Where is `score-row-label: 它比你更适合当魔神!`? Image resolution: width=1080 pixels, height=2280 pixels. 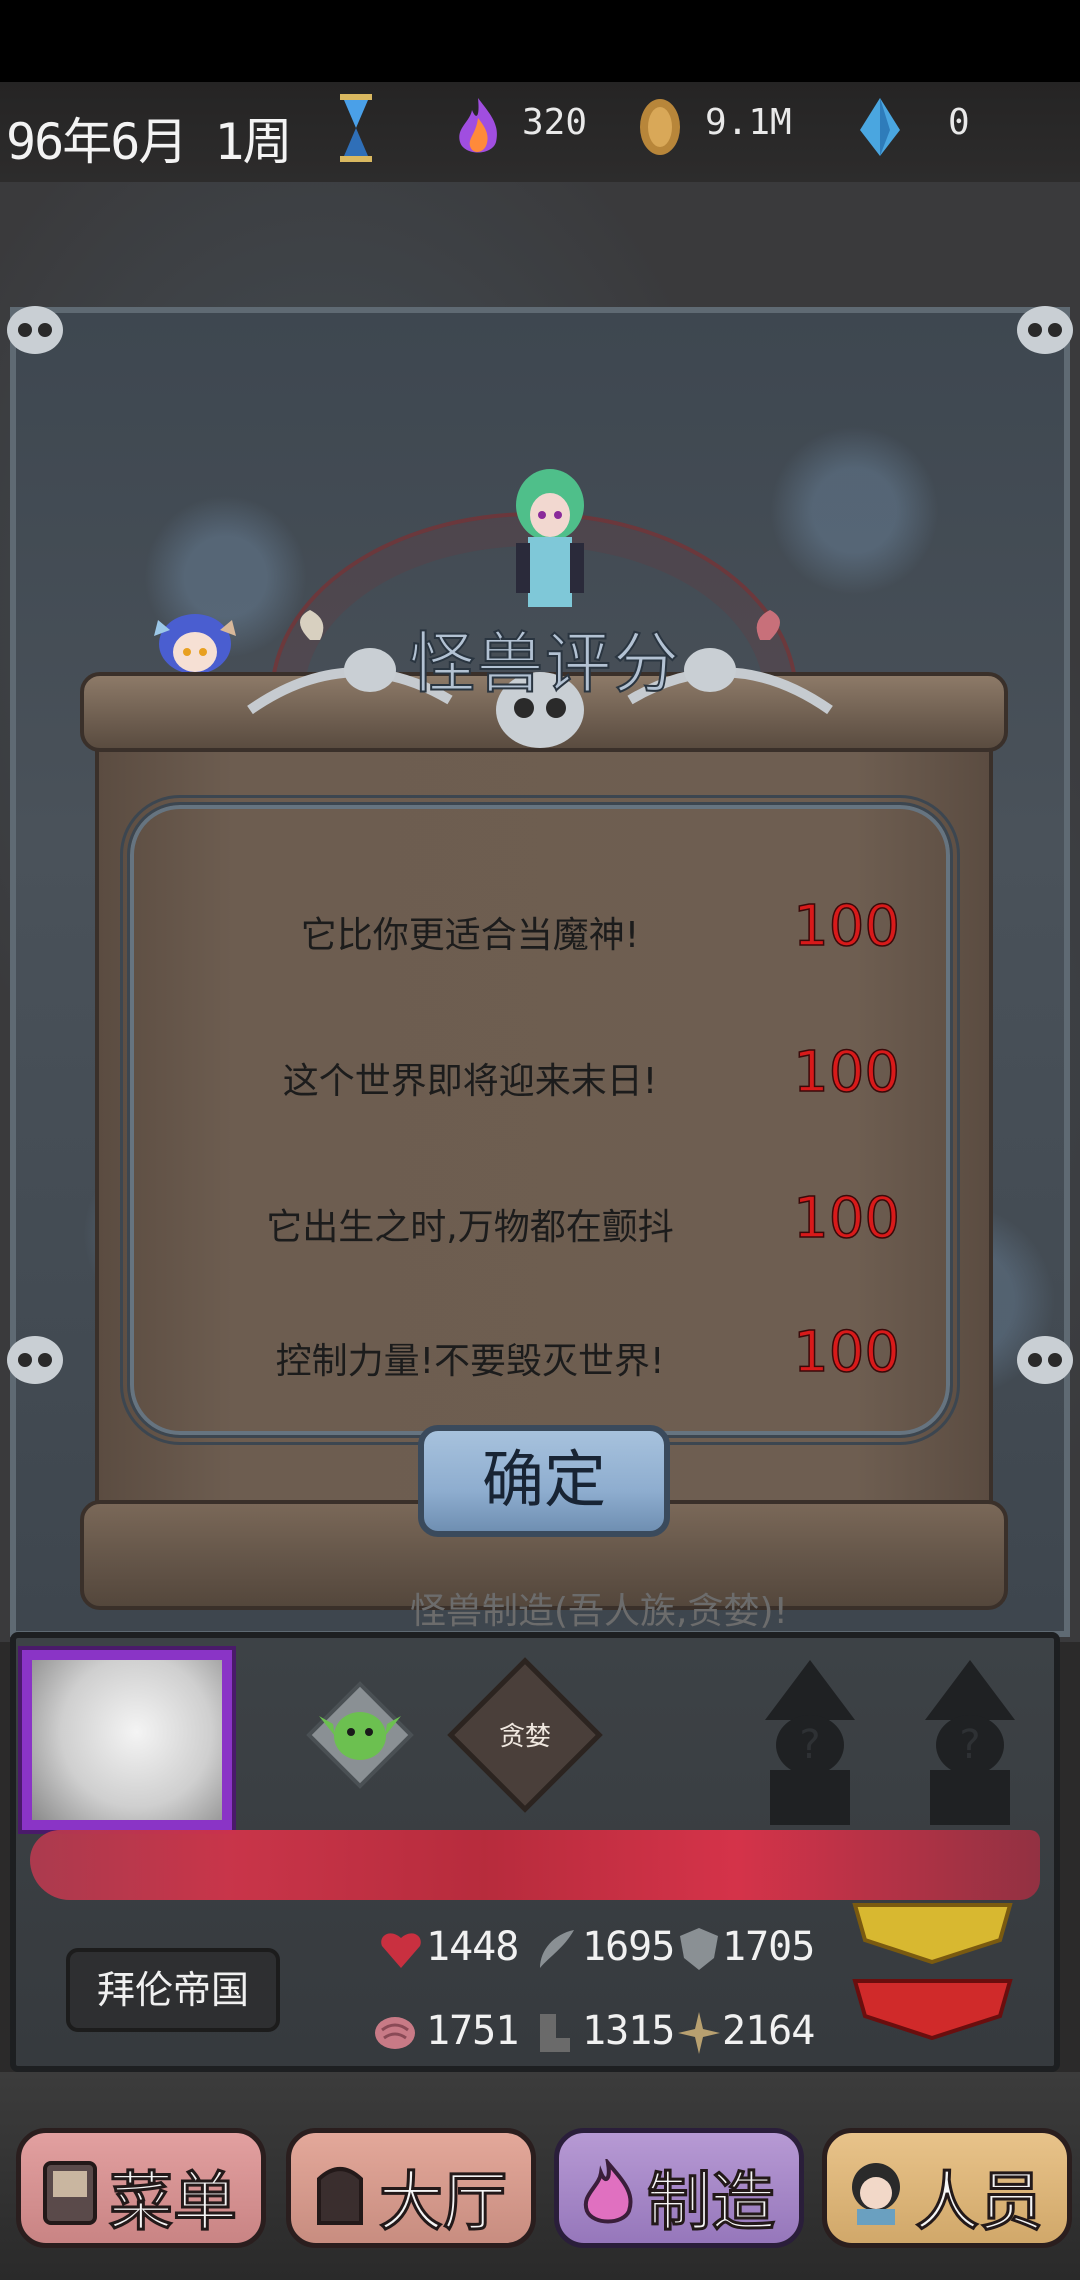
score-row-label: 它比你更适合当魔神! is located at coordinates (470, 935).